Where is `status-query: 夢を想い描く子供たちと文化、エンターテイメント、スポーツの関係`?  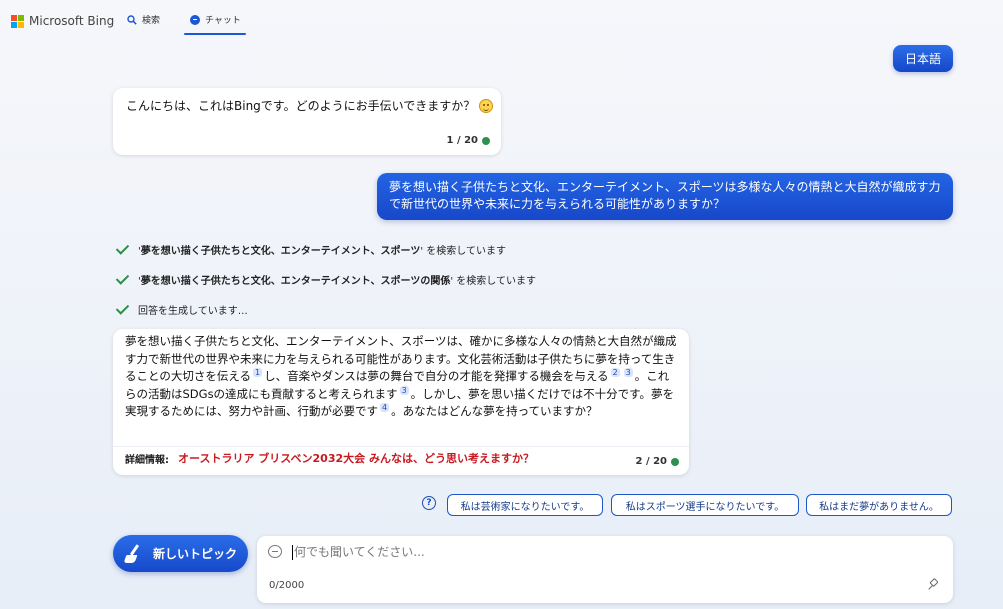
status-query: 夢を想い描く子供たちと文化、エンターテイメント、スポーツの関係 is located at coordinates (295, 281).